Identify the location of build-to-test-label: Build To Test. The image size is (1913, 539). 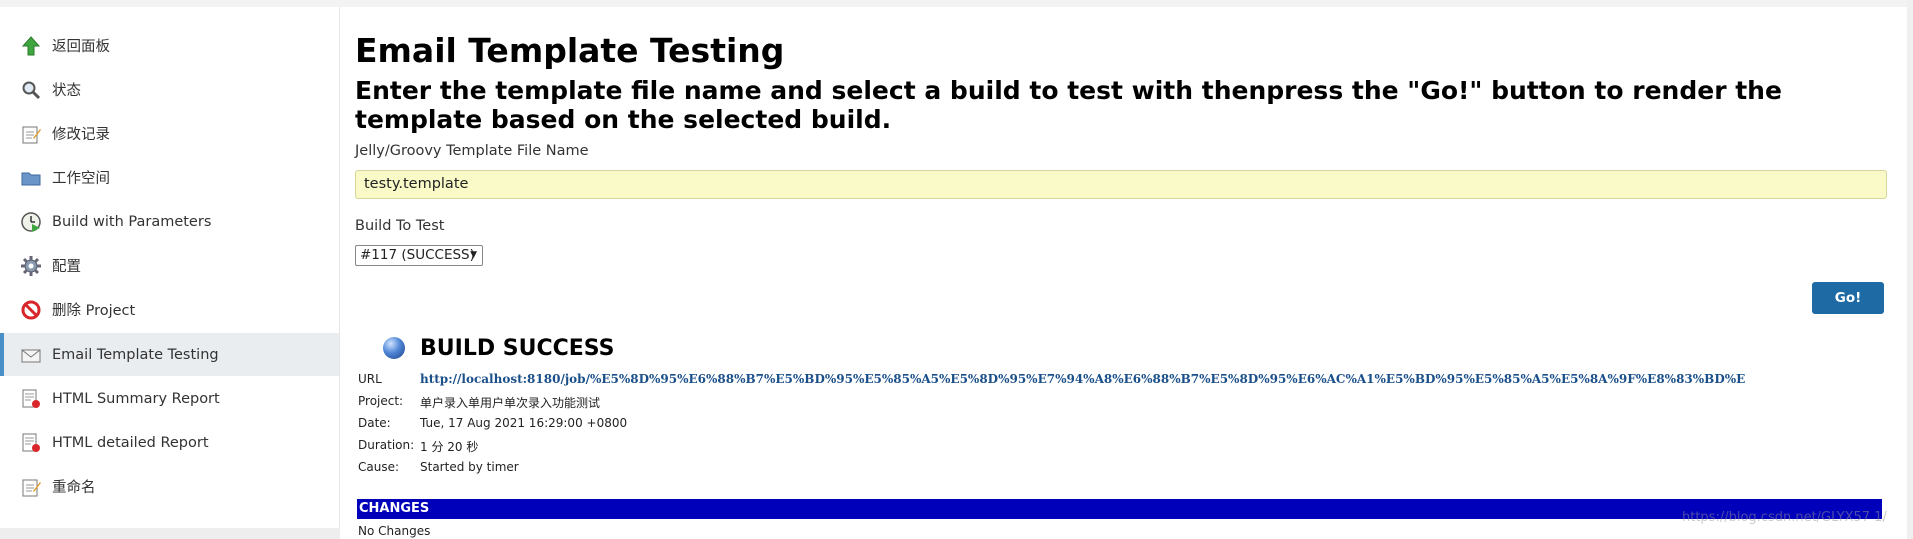
(400, 226).